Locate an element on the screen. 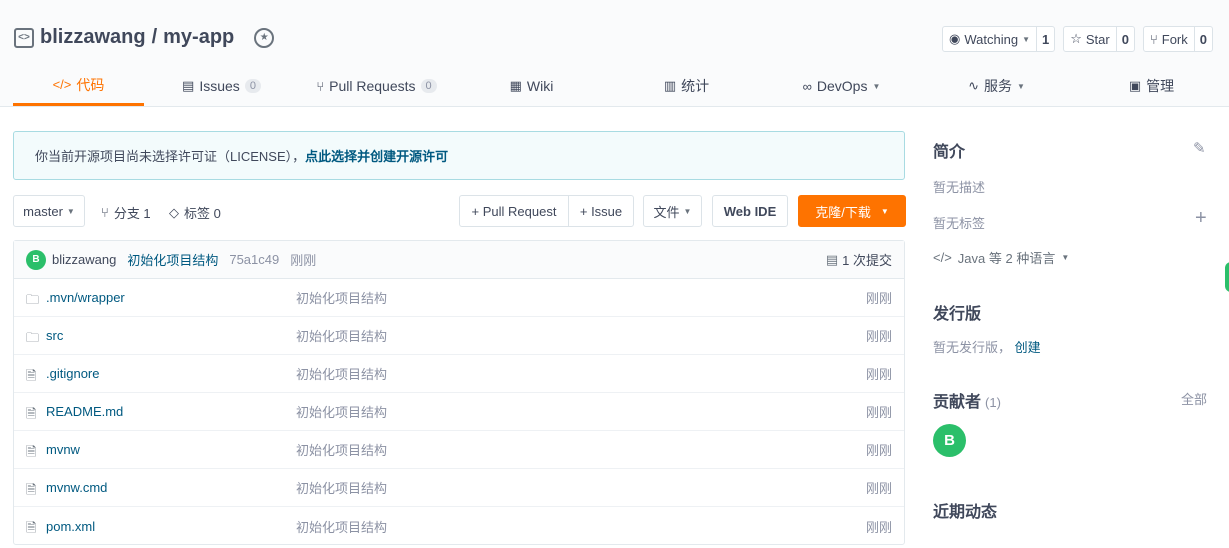 Image resolution: width=1229 pixels, height=548 pixels. file-row: 🗎 mvnw 初始化项目结构 刚刚 is located at coordinates (459, 450).